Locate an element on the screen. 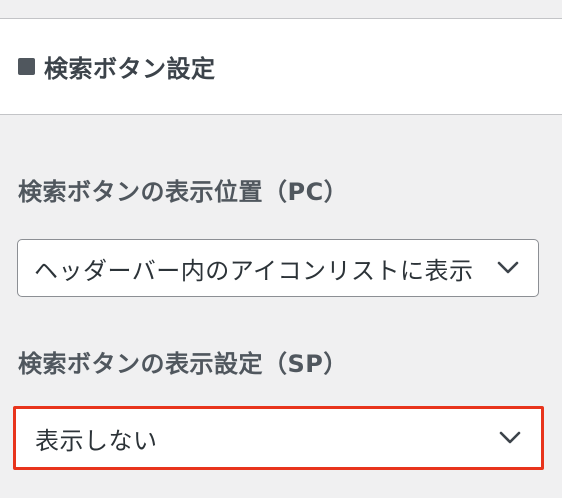 This screenshot has width=562, height=498. sp-display-value: 表示しない is located at coordinates (96, 440).